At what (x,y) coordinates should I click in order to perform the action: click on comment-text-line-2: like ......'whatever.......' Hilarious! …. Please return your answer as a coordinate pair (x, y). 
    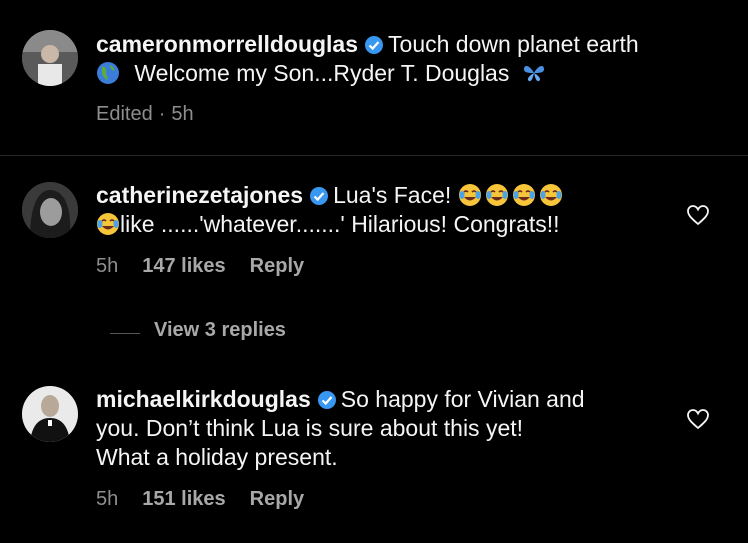
    Looking at the image, I should click on (340, 224).